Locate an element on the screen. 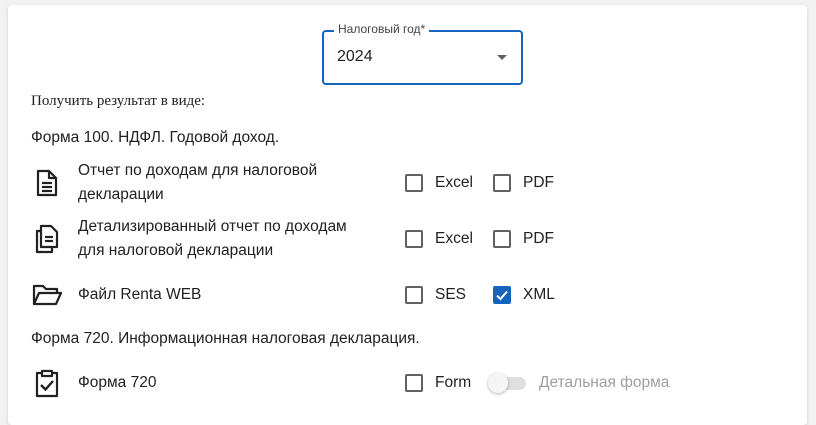 Image resolution: width=816 pixels, height=425 pixels. document-icon is located at coordinates (47, 183).